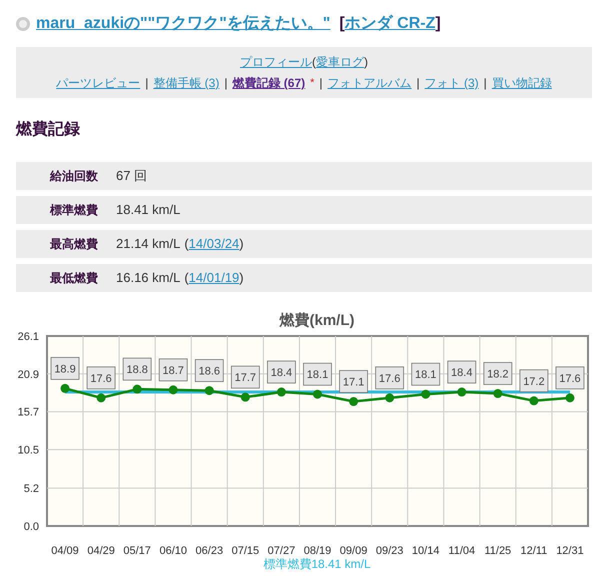 The image size is (608, 576). I want to click on stat-label: 標準燃費, so click(73, 210).